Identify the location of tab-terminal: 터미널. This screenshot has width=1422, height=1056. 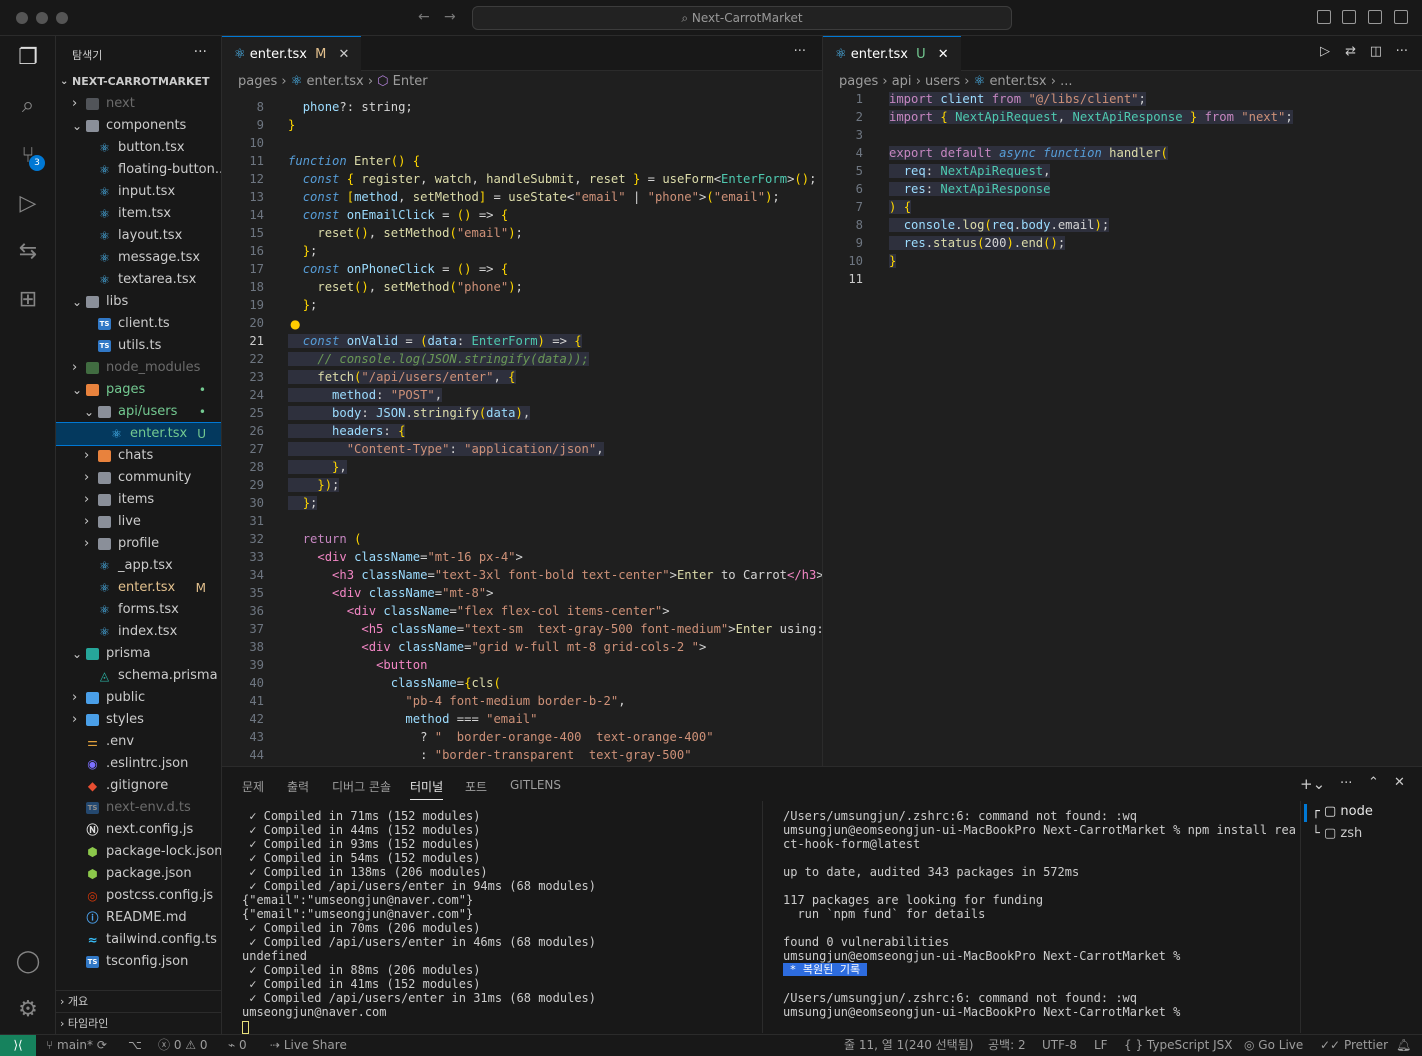
(427, 789).